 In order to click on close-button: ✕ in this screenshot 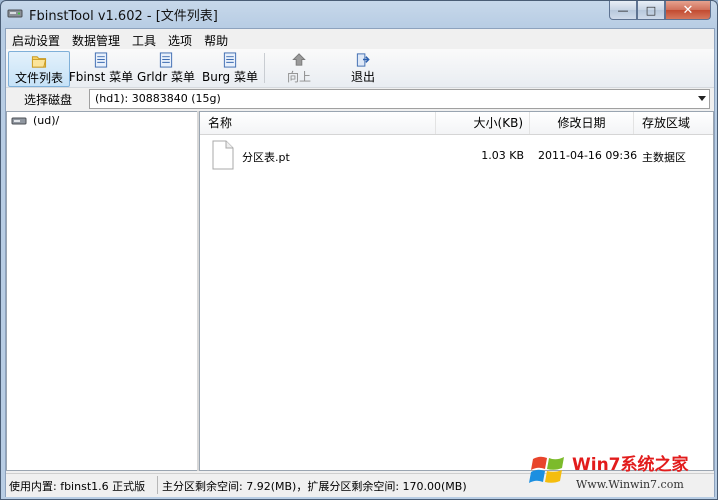, I will do `click(688, 10)`.